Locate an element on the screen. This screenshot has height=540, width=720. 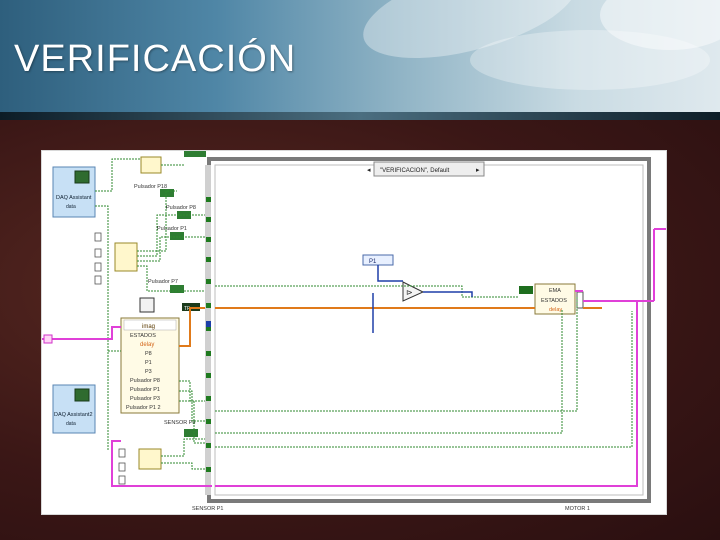
boolean-indicator: Pulsador P1 is located at coordinates (172, 233).